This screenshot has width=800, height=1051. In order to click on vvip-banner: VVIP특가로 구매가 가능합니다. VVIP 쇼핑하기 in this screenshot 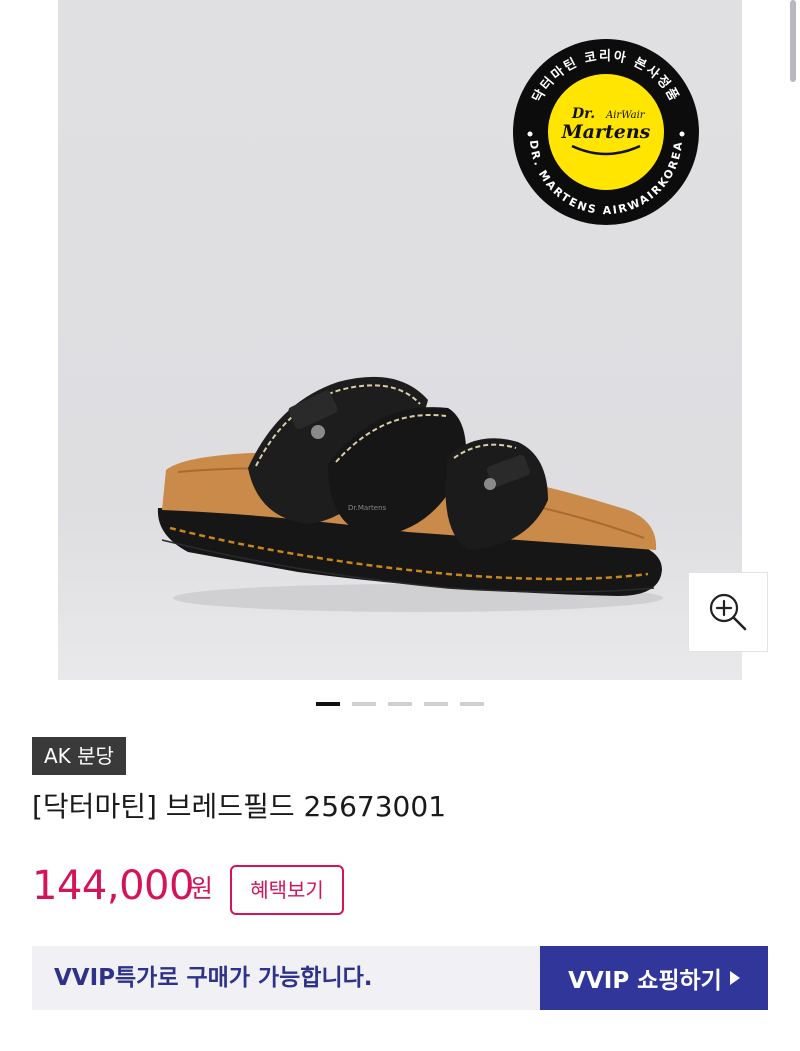, I will do `click(400, 978)`.